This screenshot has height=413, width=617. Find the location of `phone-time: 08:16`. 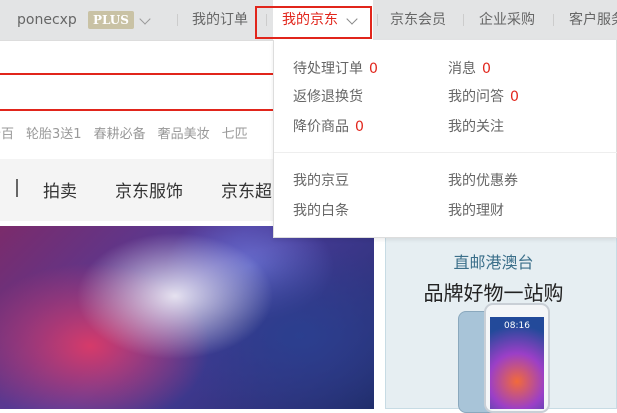

phone-time: 08:16 is located at coordinates (517, 326).